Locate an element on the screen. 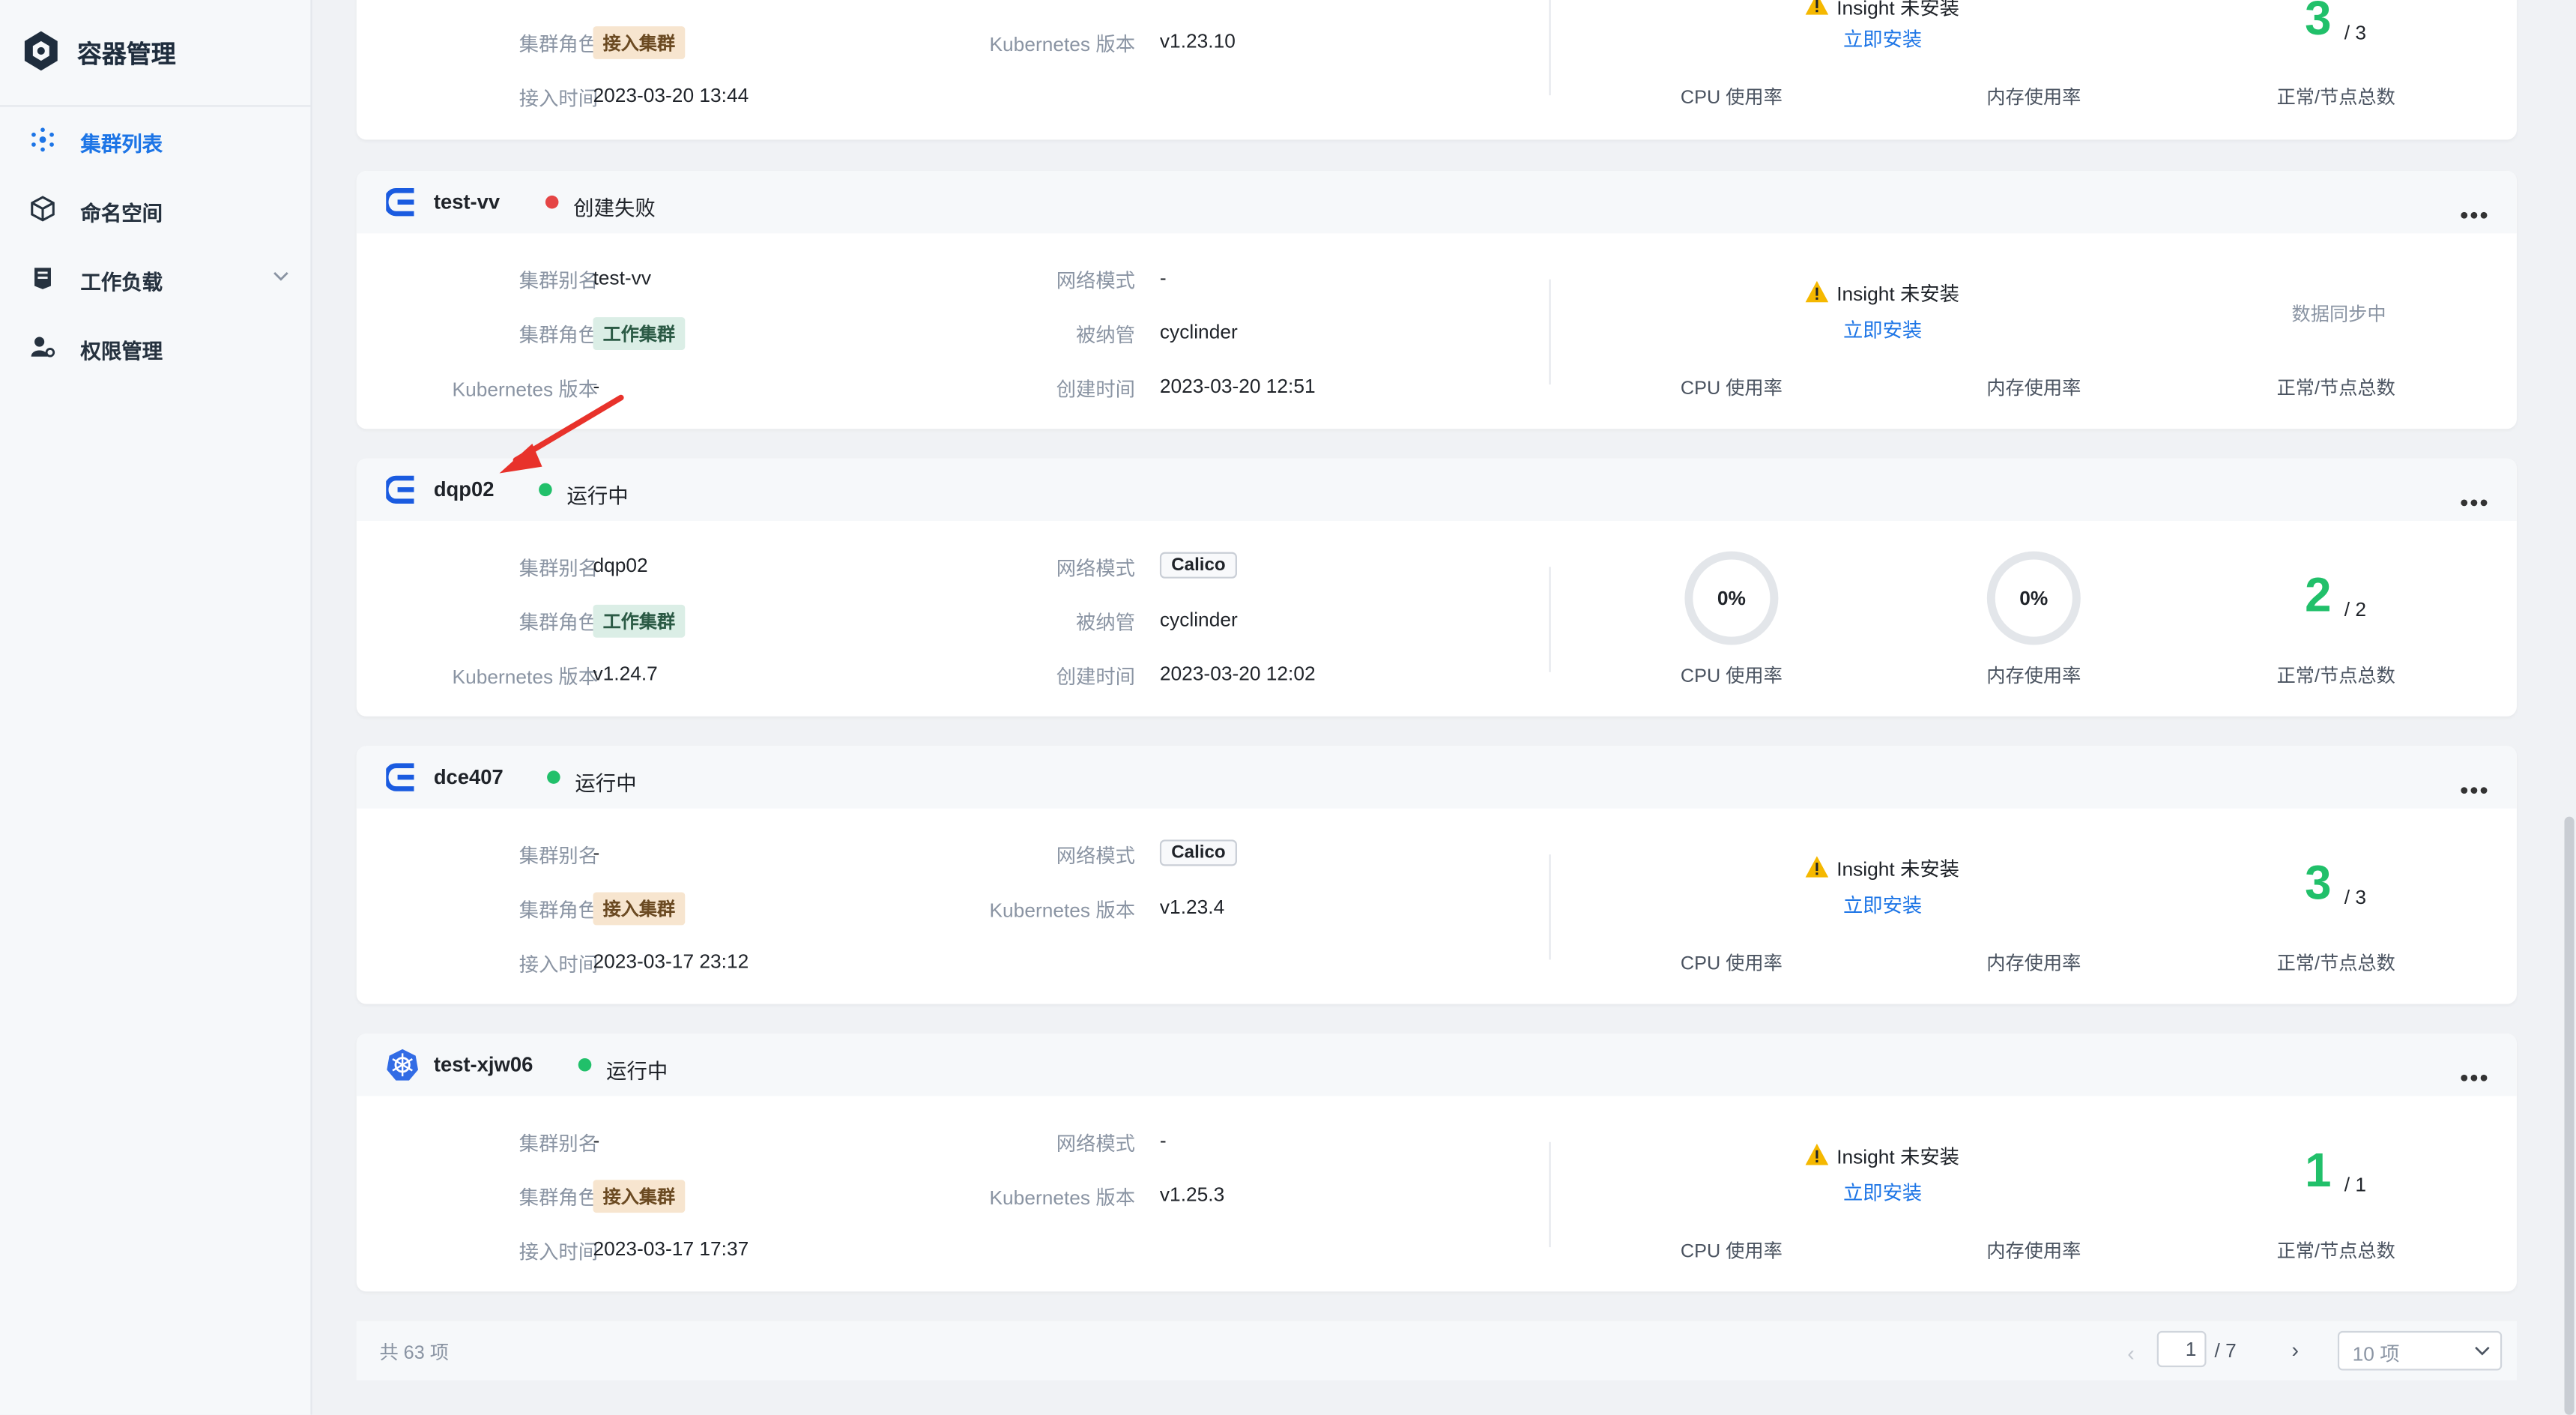 The width and height of the screenshot is (2576, 1415). cluster-name: test-vv is located at coordinates (467, 202).